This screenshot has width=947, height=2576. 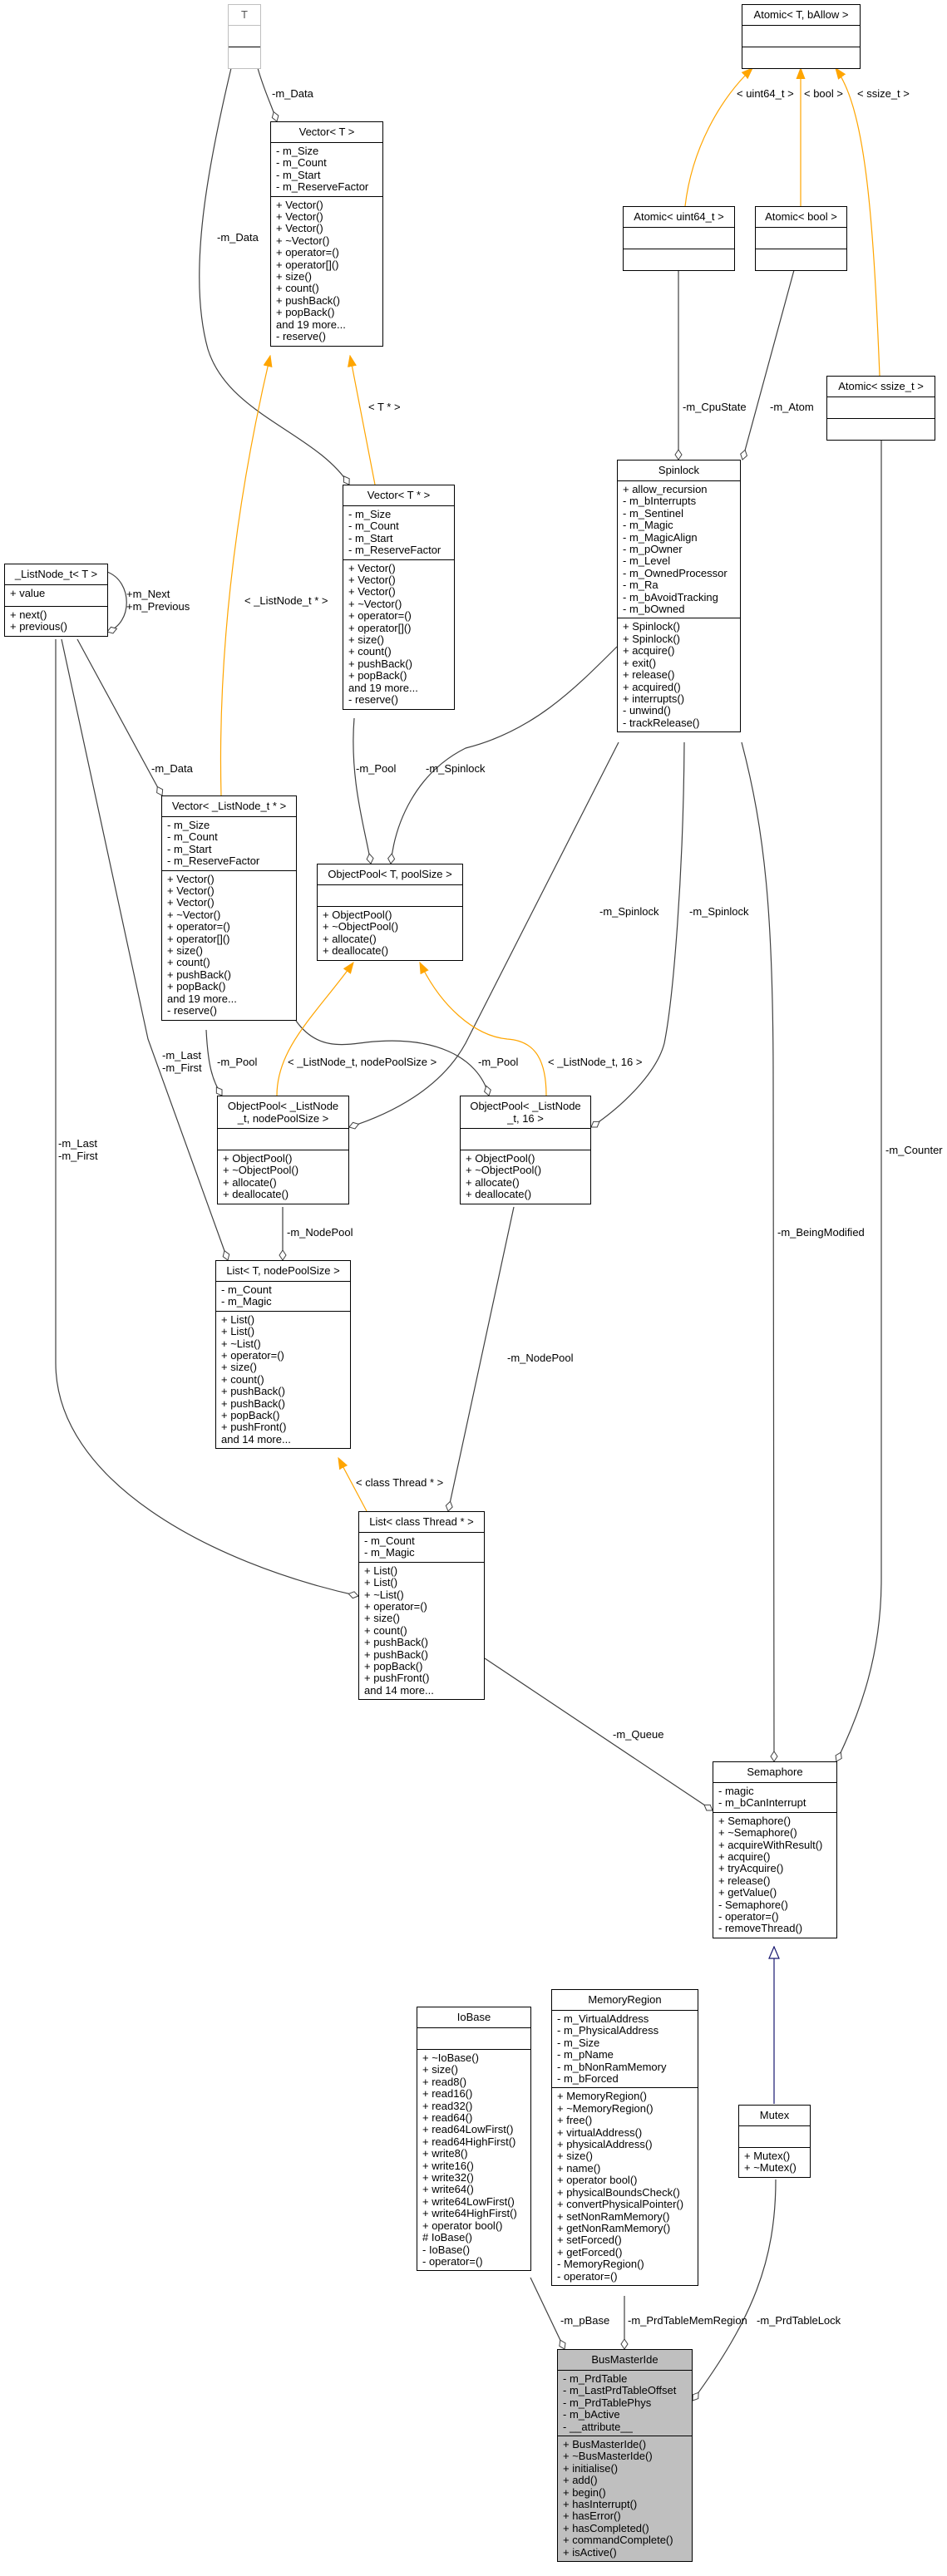 I want to click on class-methods, so click(x=245, y=57).